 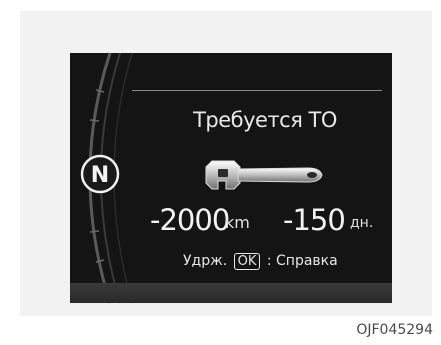 I want to click on days-remaining: -150, so click(x=314, y=220).